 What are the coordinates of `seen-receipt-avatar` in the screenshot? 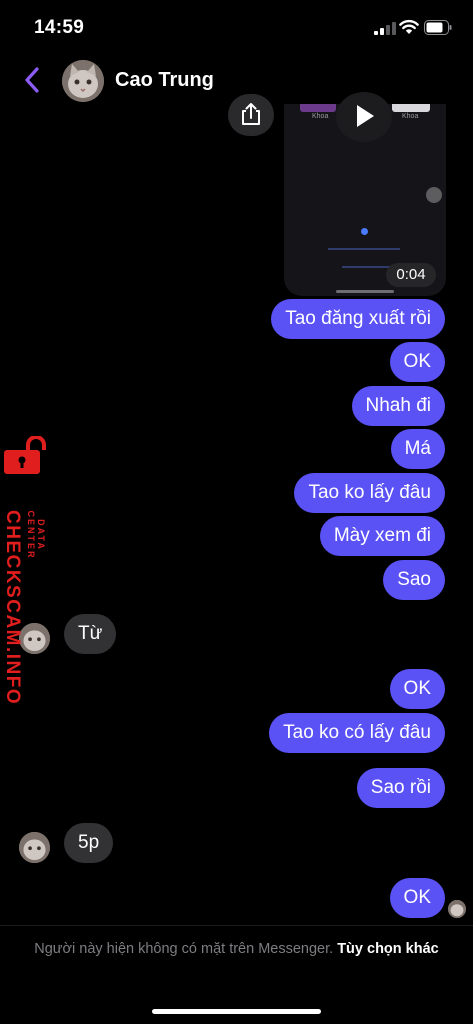 It's located at (457, 909).